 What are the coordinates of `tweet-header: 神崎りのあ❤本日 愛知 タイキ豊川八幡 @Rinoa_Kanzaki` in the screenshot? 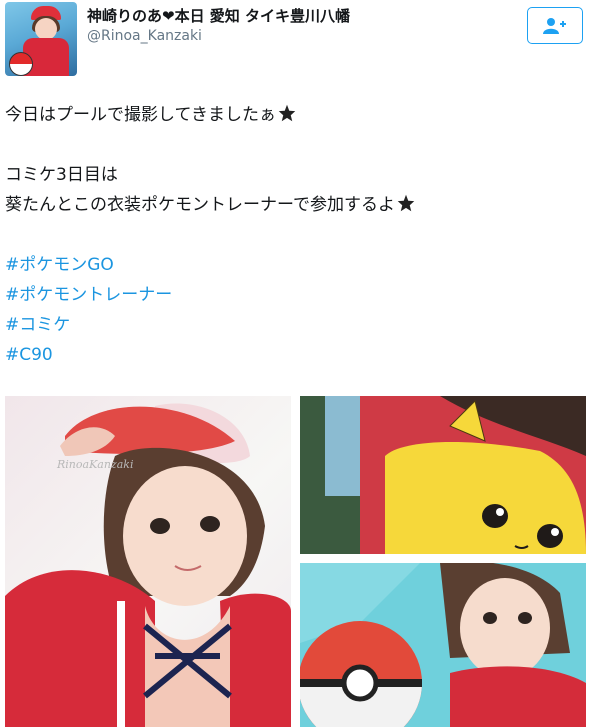 It's located at (297, 45).